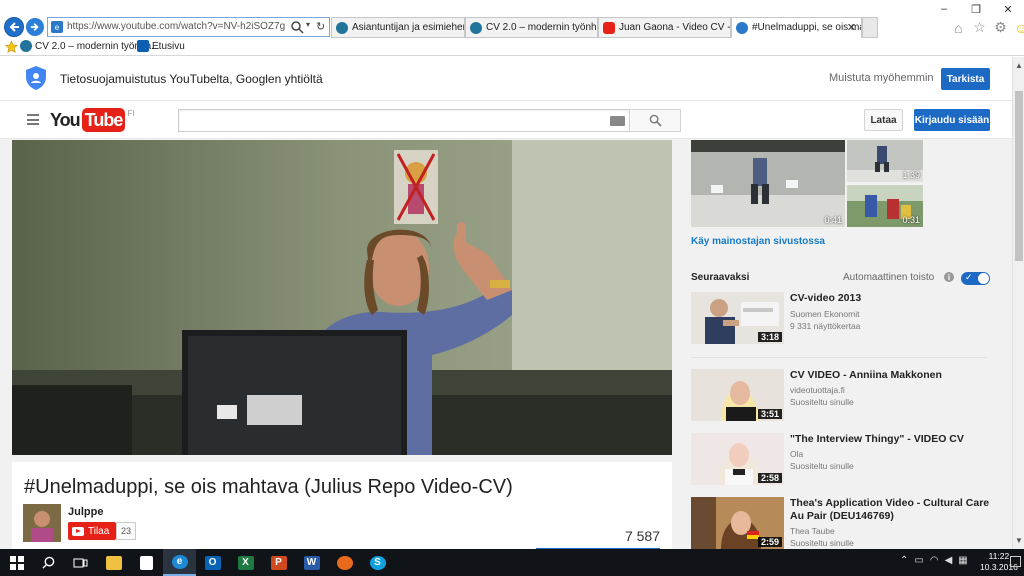  What do you see at coordinates (975, 278) in the screenshot?
I see `autoplay-toggle: ✓` at bounding box center [975, 278].